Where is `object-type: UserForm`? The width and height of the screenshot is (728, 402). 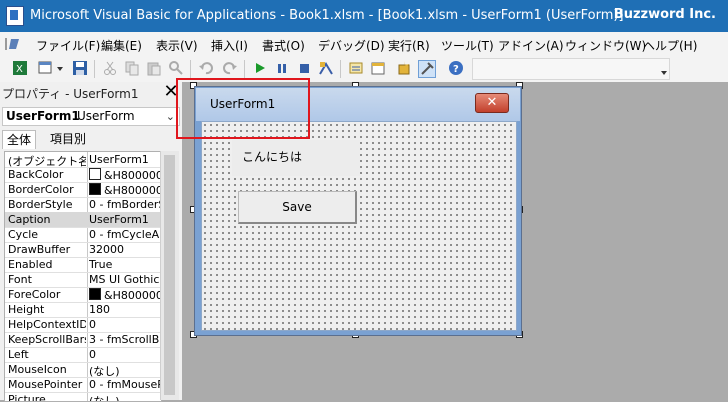 object-type: UserForm is located at coordinates (106, 116).